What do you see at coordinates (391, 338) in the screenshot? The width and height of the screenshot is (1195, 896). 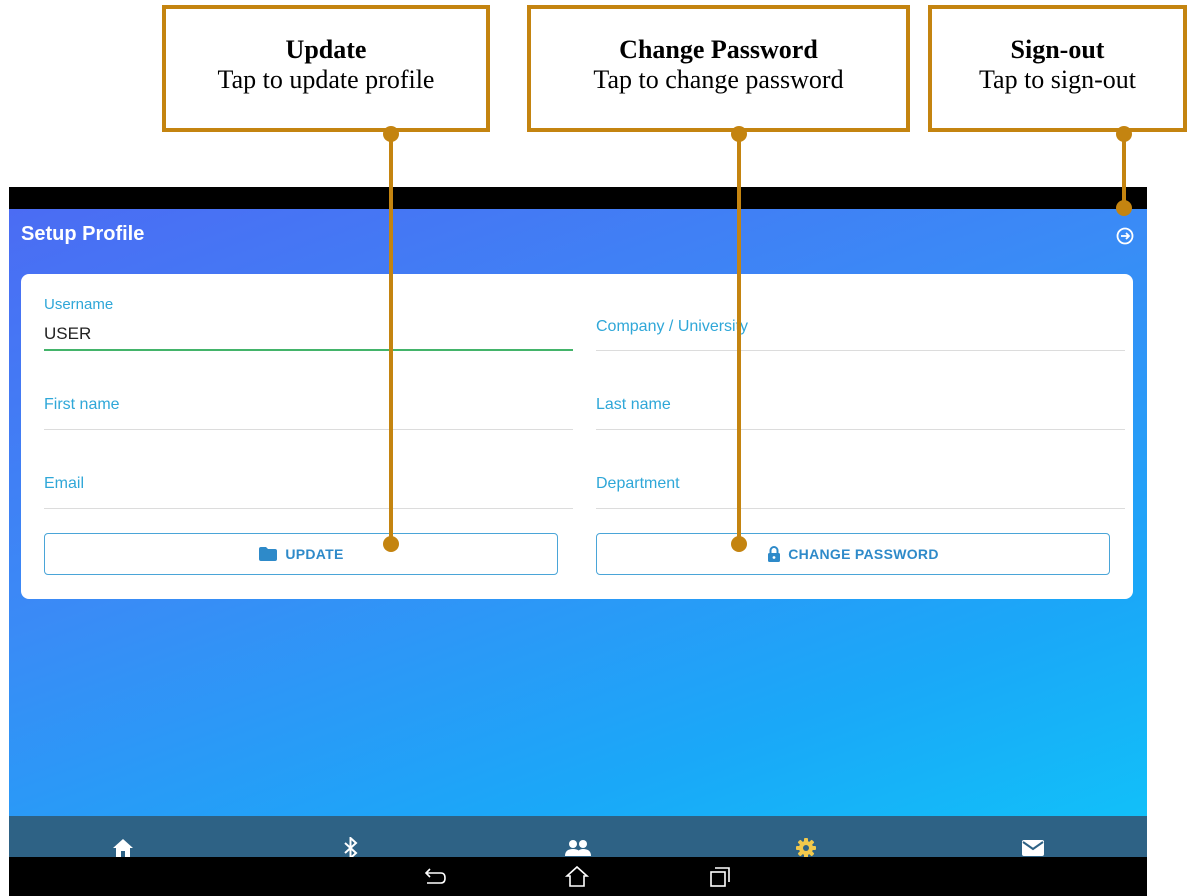 I see `update-leader-line` at bounding box center [391, 338].